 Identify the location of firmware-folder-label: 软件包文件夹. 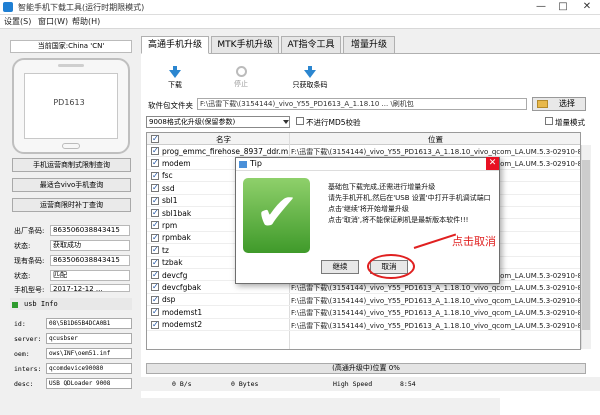
(170, 105).